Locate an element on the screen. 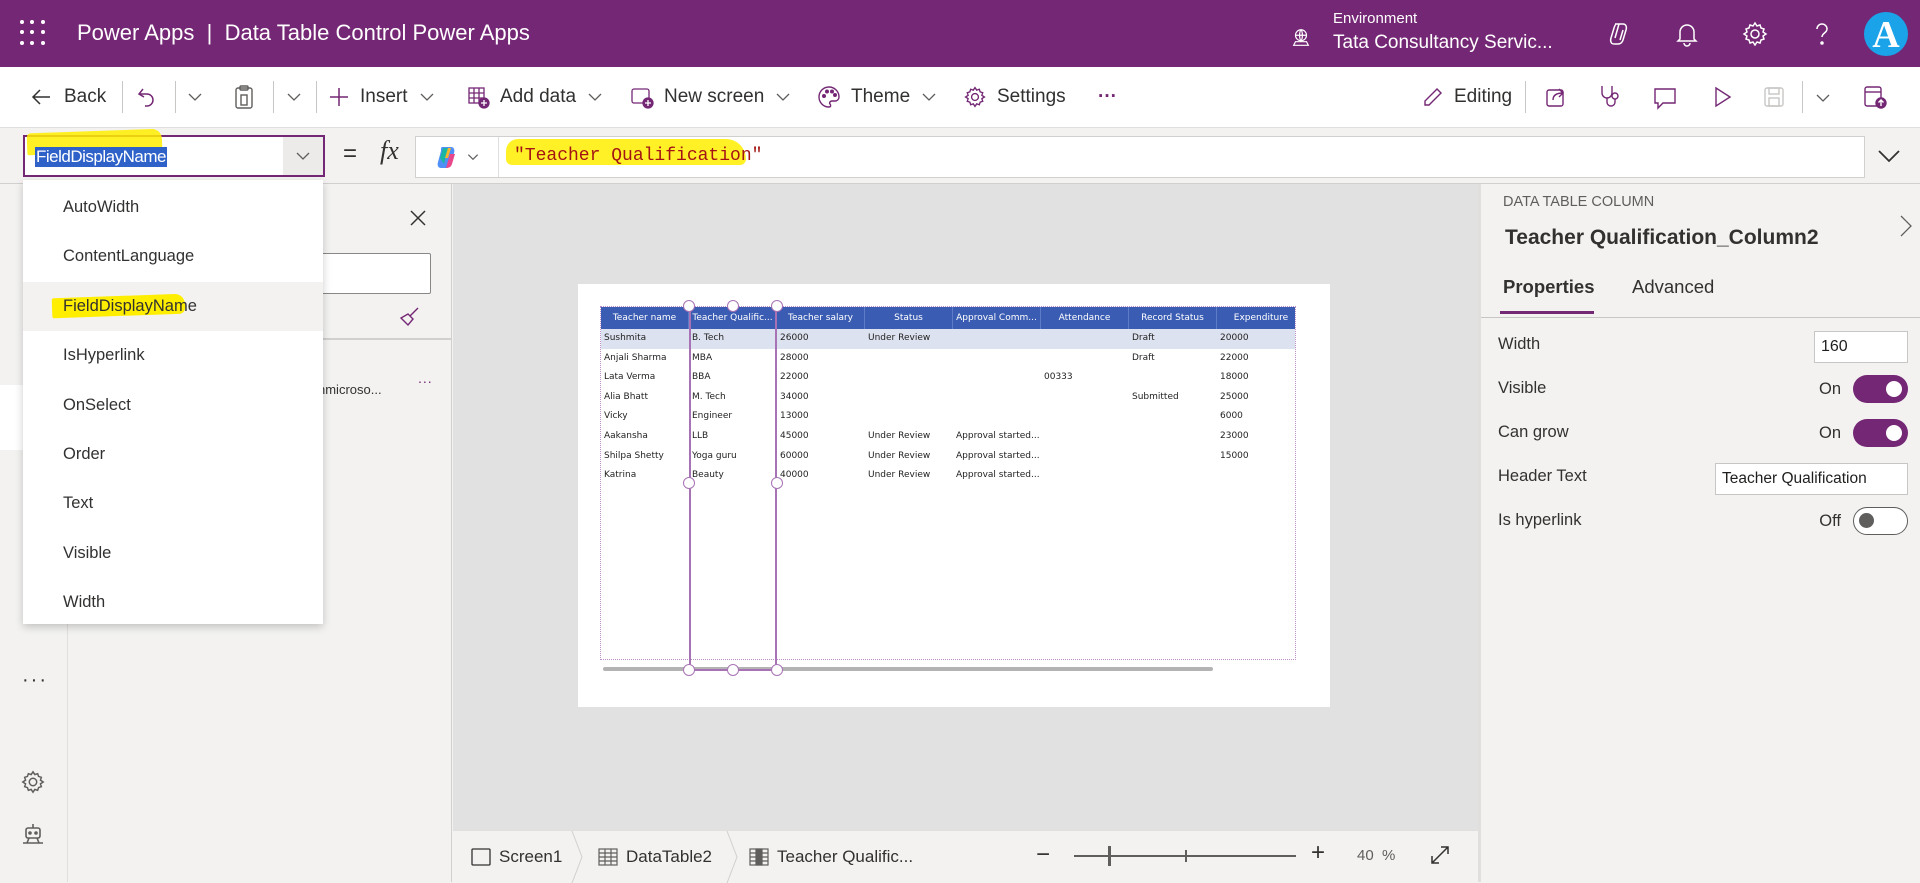 This screenshot has width=1920, height=883. zoom-slider is located at coordinates (1185, 856).